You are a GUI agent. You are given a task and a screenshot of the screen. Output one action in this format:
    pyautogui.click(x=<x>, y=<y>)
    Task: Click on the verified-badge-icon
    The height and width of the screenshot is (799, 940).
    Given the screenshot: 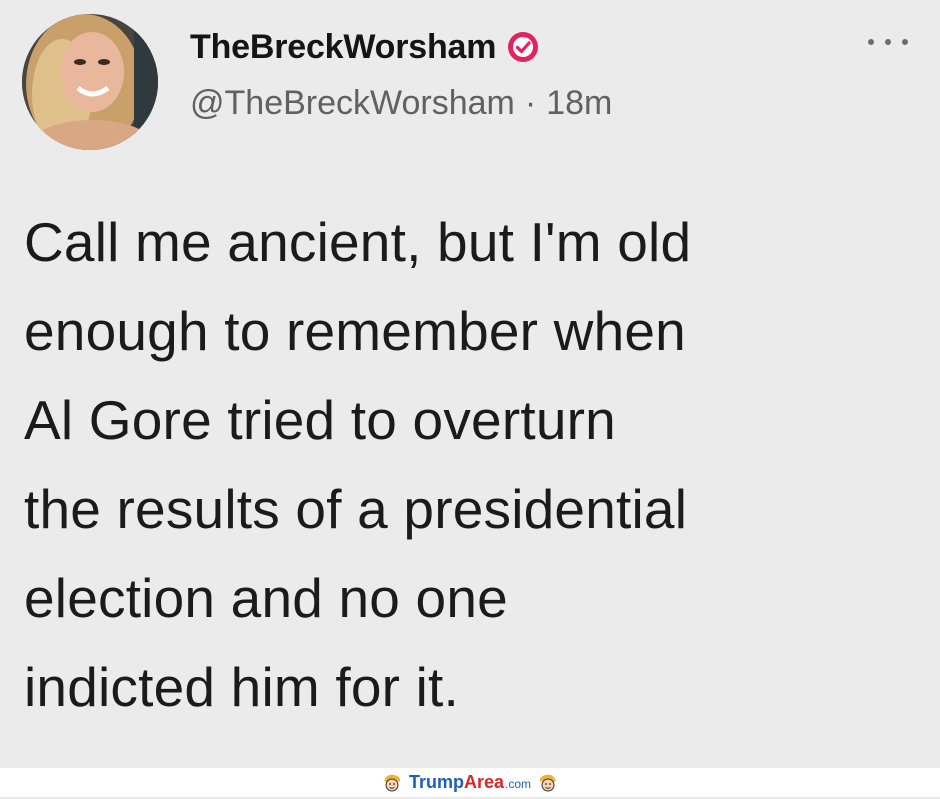 What is the action you would take?
    pyautogui.click(x=523, y=47)
    